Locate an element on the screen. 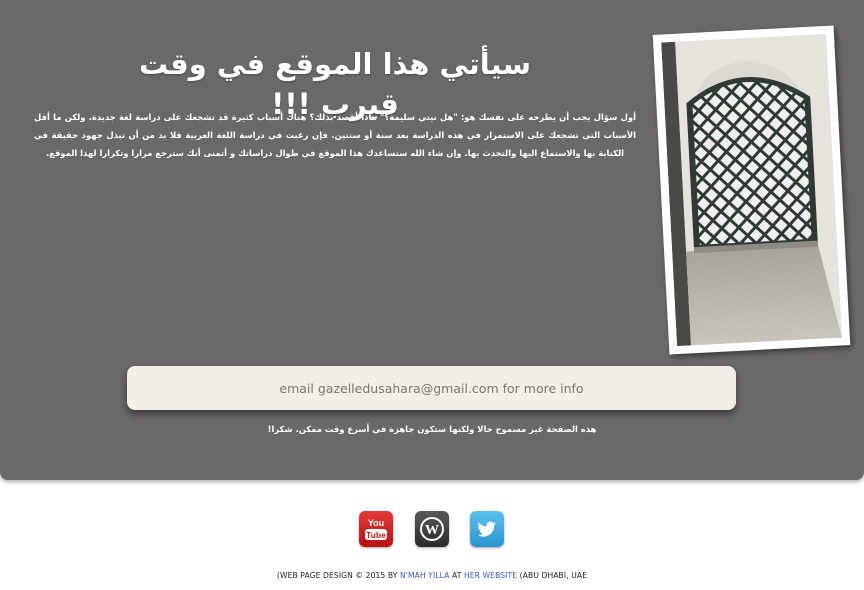 This screenshot has width=864, height=590. footer-prefix: (WEB PAGE DESIGN © 2015 BY is located at coordinates (338, 575).